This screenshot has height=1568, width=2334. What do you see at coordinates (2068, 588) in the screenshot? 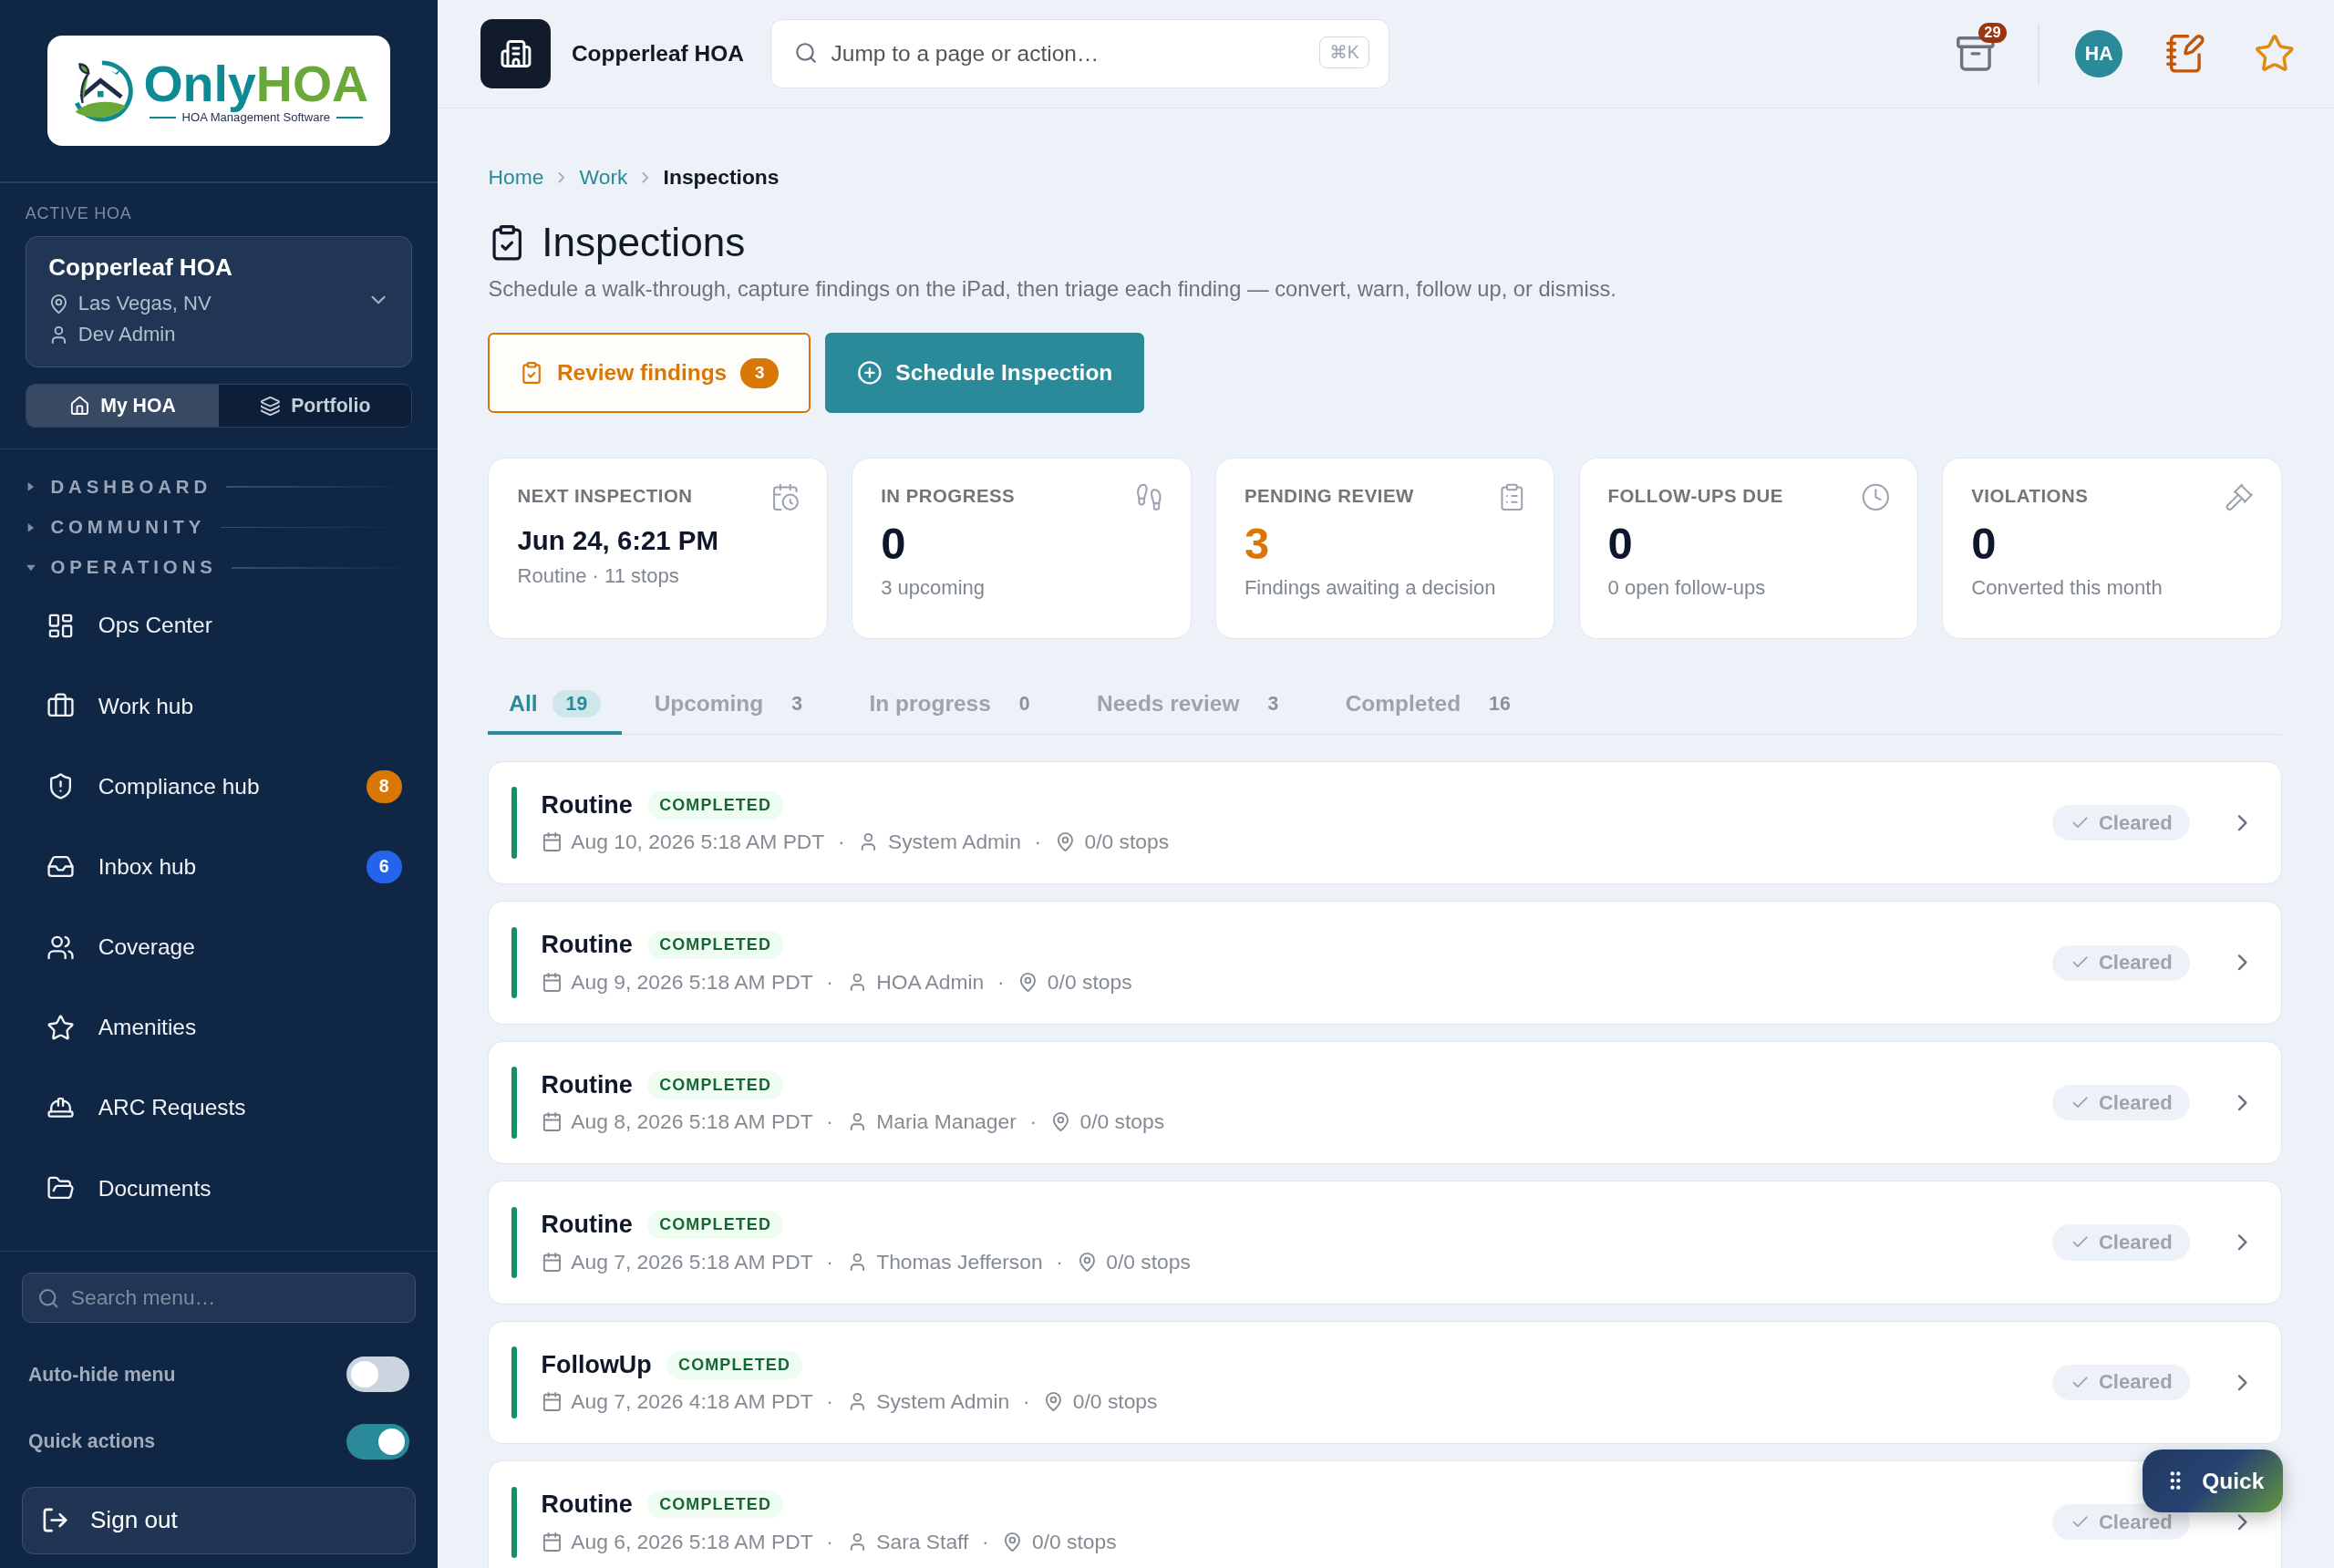
I see `stat-caption: Converted this month` at bounding box center [2068, 588].